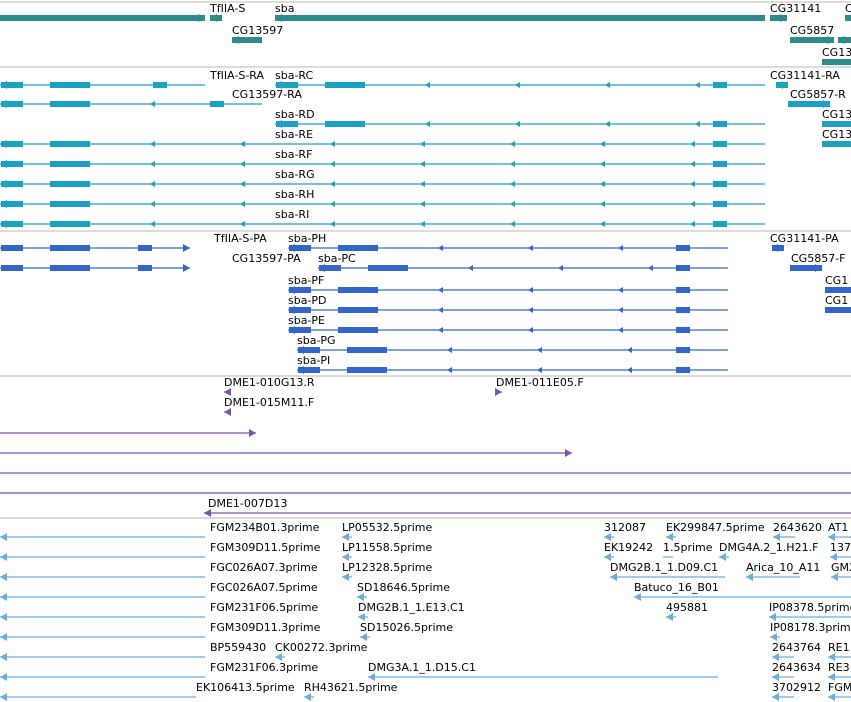 The width and height of the screenshot is (851, 702). Describe the element at coordinates (742, 591) in the screenshot. I see `feature: Batuco_16_B01` at that location.